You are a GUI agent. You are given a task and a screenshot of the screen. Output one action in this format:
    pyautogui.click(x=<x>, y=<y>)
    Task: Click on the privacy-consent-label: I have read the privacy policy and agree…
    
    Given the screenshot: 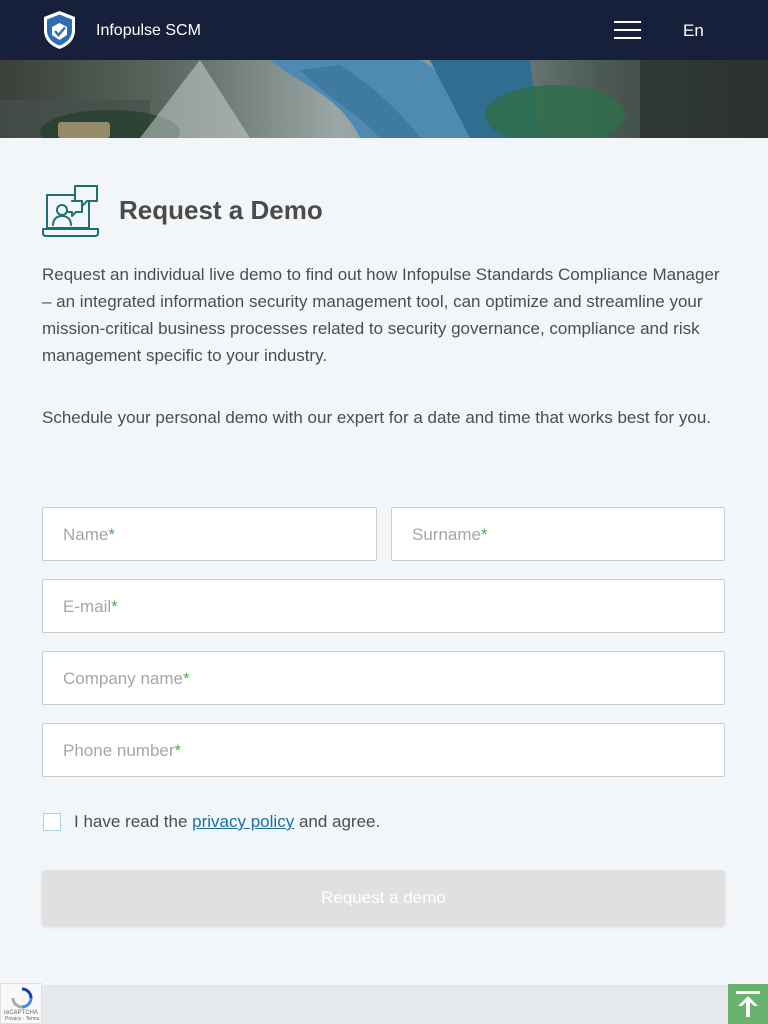 What is the action you would take?
    pyautogui.click(x=227, y=821)
    